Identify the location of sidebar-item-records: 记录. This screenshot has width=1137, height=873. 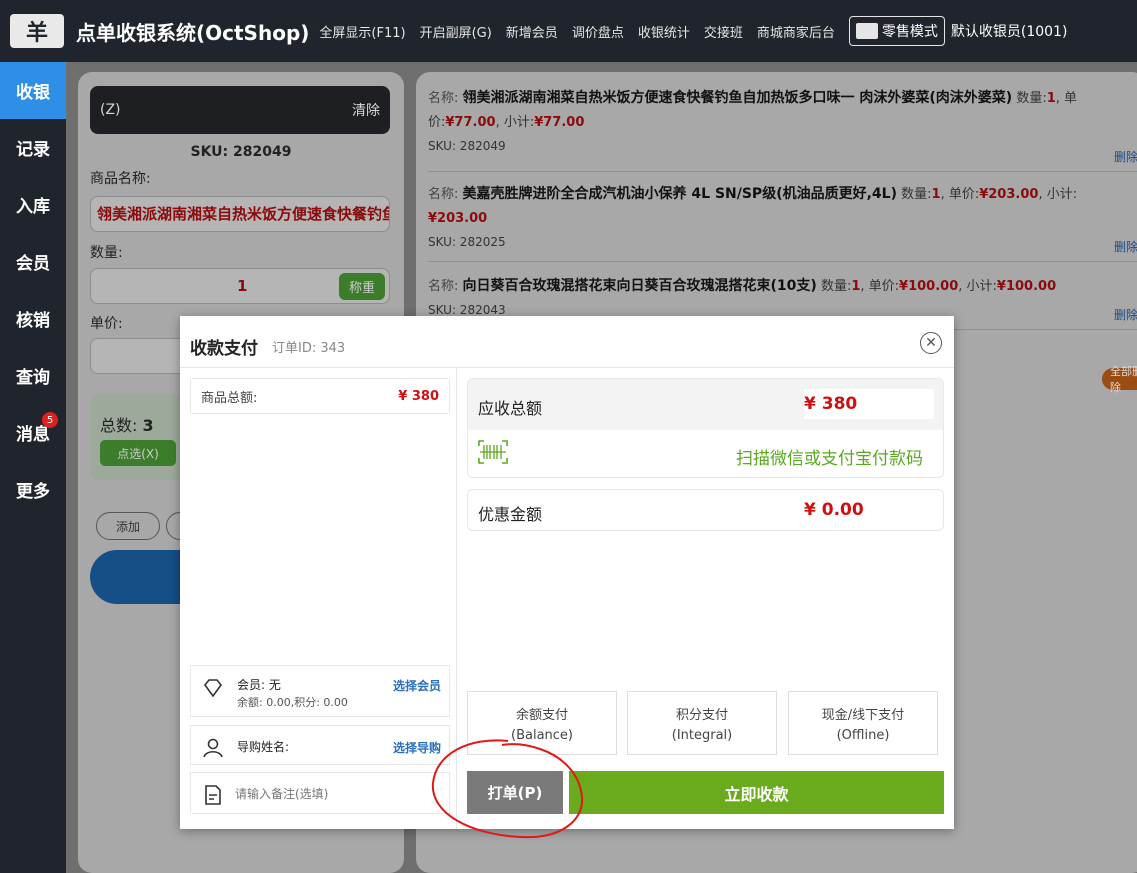
(33, 147).